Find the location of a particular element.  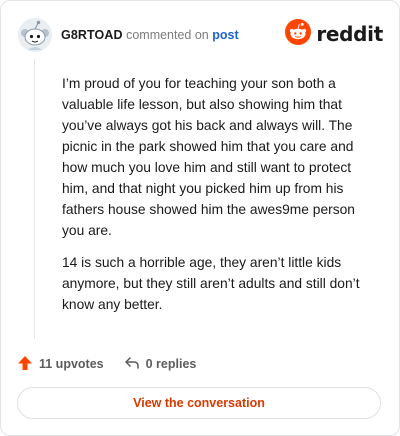

reddit-logo-icon is located at coordinates (298, 34).